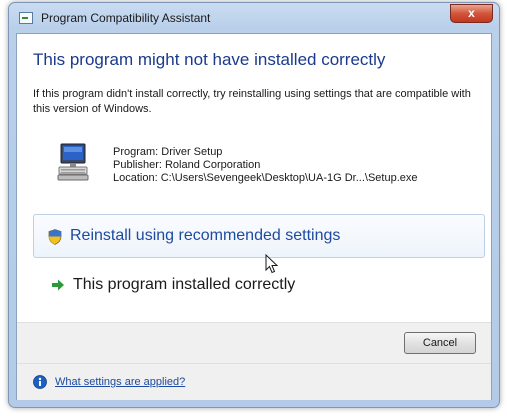 This screenshot has width=507, height=416. What do you see at coordinates (254, 342) in the screenshot?
I see `button-bar: Cancel` at bounding box center [254, 342].